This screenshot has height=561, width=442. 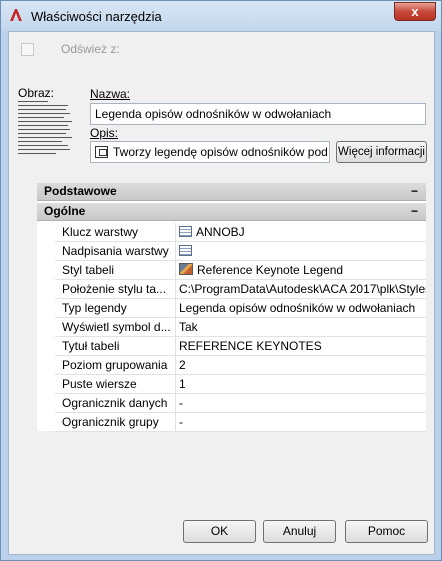 I want to click on property-name: Tytuł tabeli, so click(x=115, y=346).